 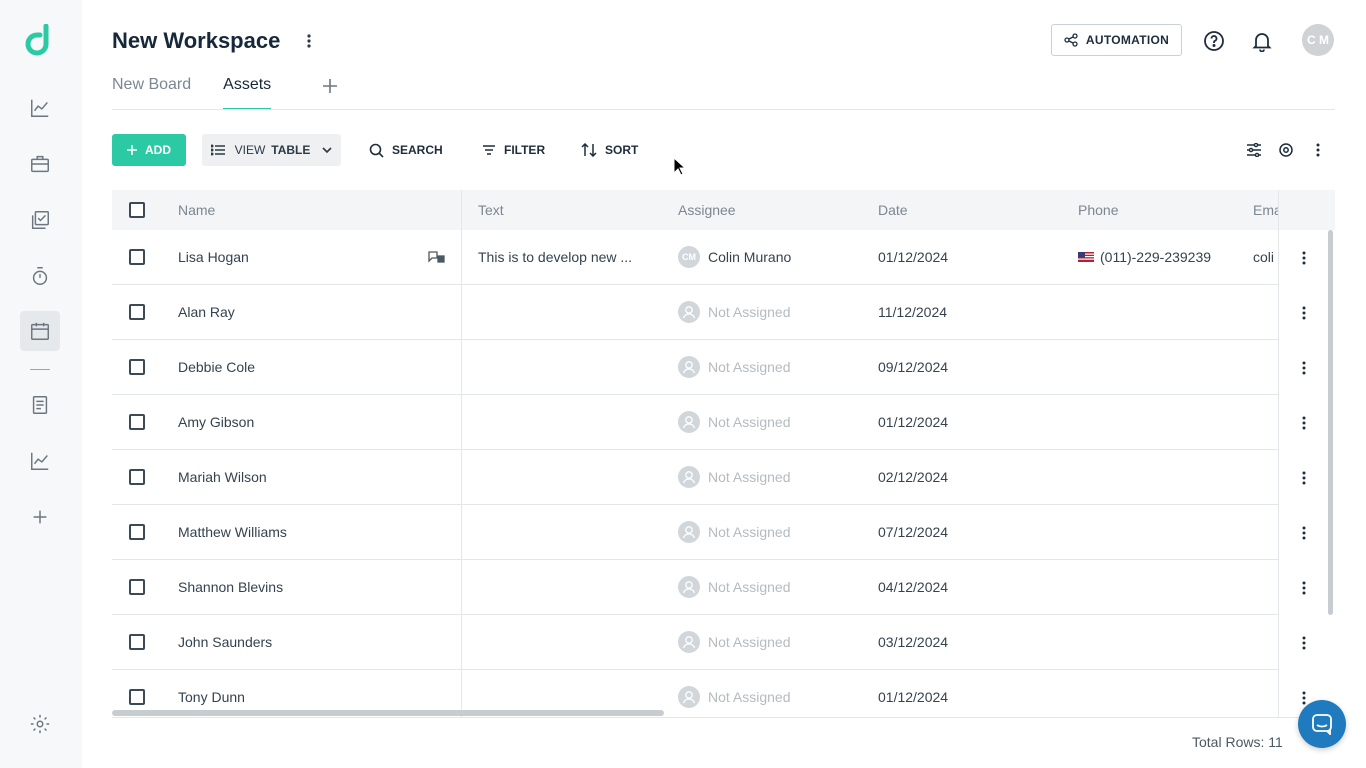 What do you see at coordinates (1116, 40) in the screenshot?
I see `automation-button: AUTOMATION` at bounding box center [1116, 40].